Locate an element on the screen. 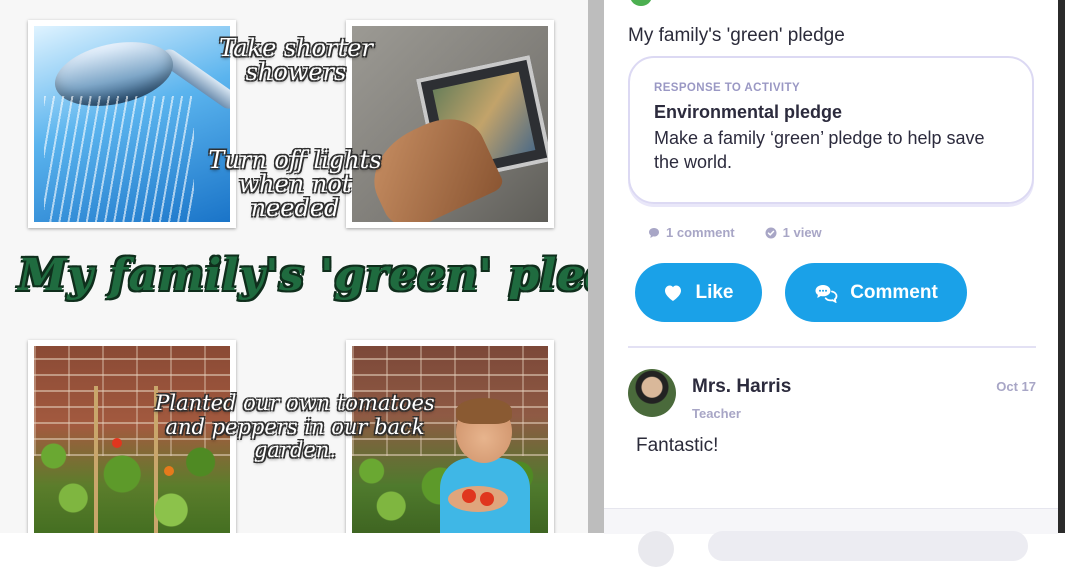 The width and height of the screenshot is (1065, 567). comments-divider is located at coordinates (832, 347).